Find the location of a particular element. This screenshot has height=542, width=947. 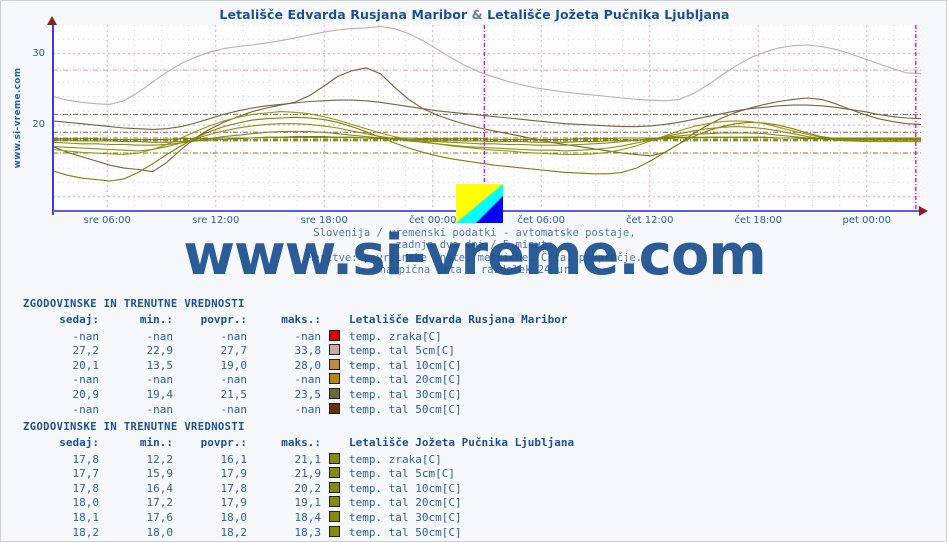

cell-avg: -nan is located at coordinates (234, 336).